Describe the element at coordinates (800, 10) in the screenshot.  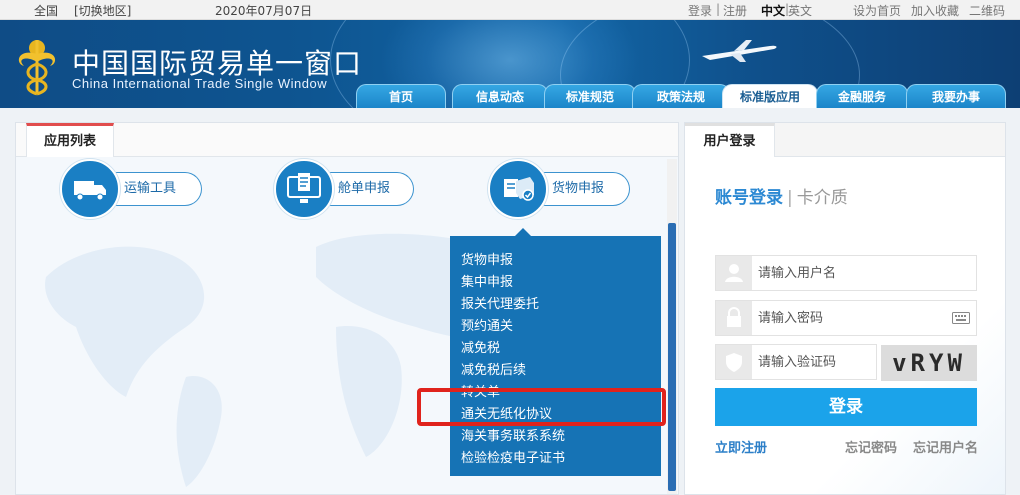
I see `lang-english-link: 英文` at that location.